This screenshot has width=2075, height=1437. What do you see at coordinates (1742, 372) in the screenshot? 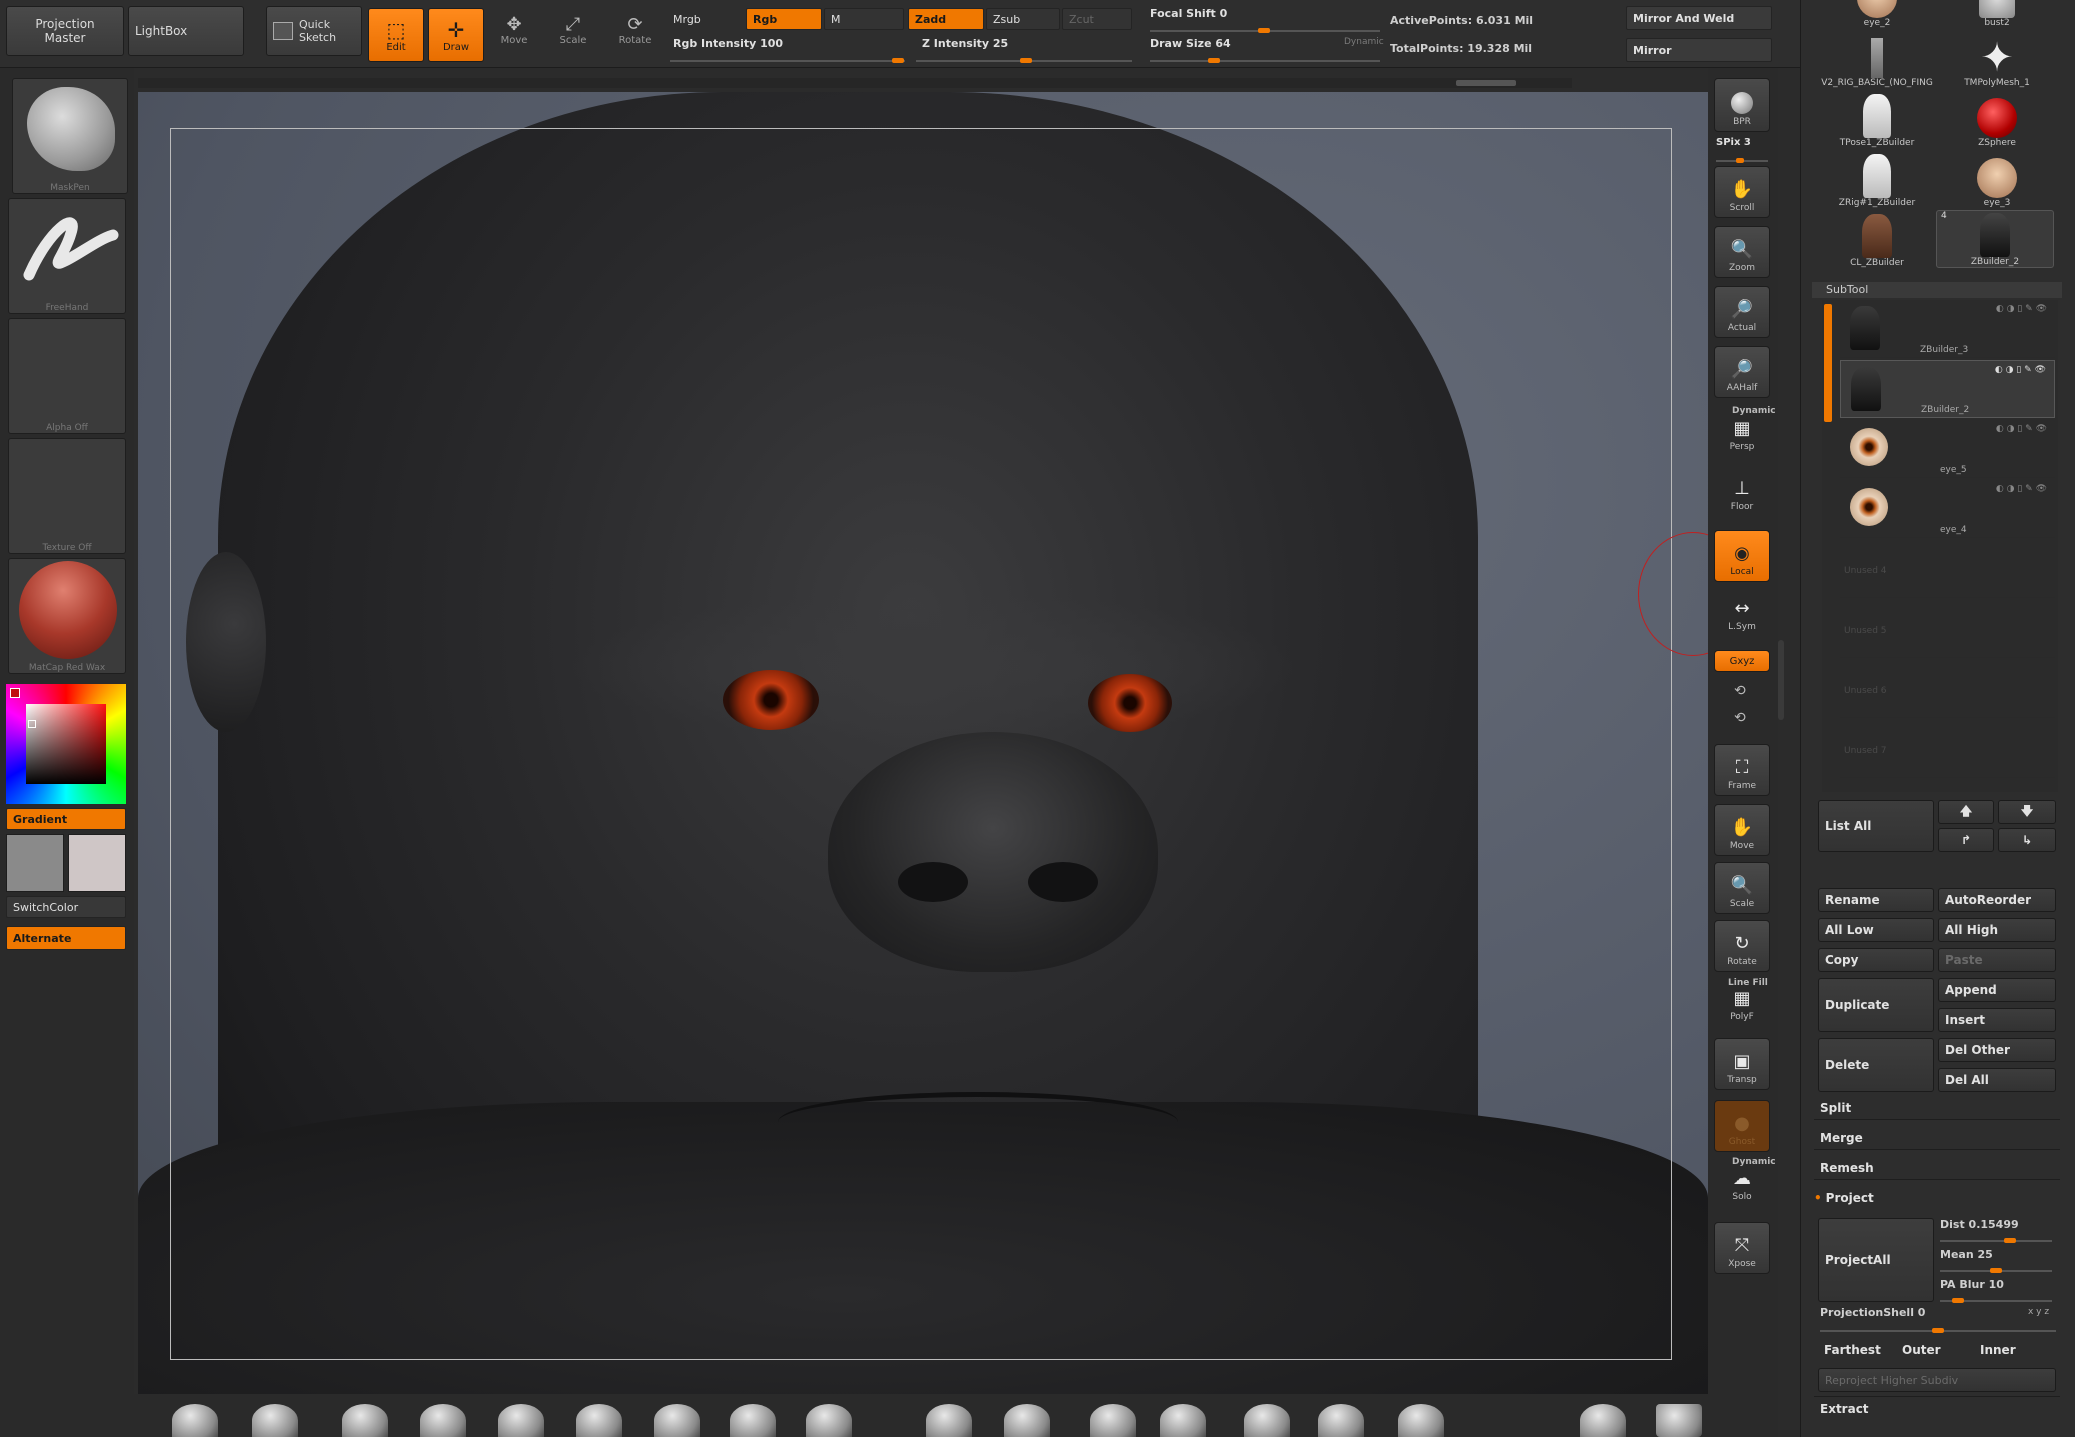
I see `aahalf-button: 🔎 AAHalf` at bounding box center [1742, 372].